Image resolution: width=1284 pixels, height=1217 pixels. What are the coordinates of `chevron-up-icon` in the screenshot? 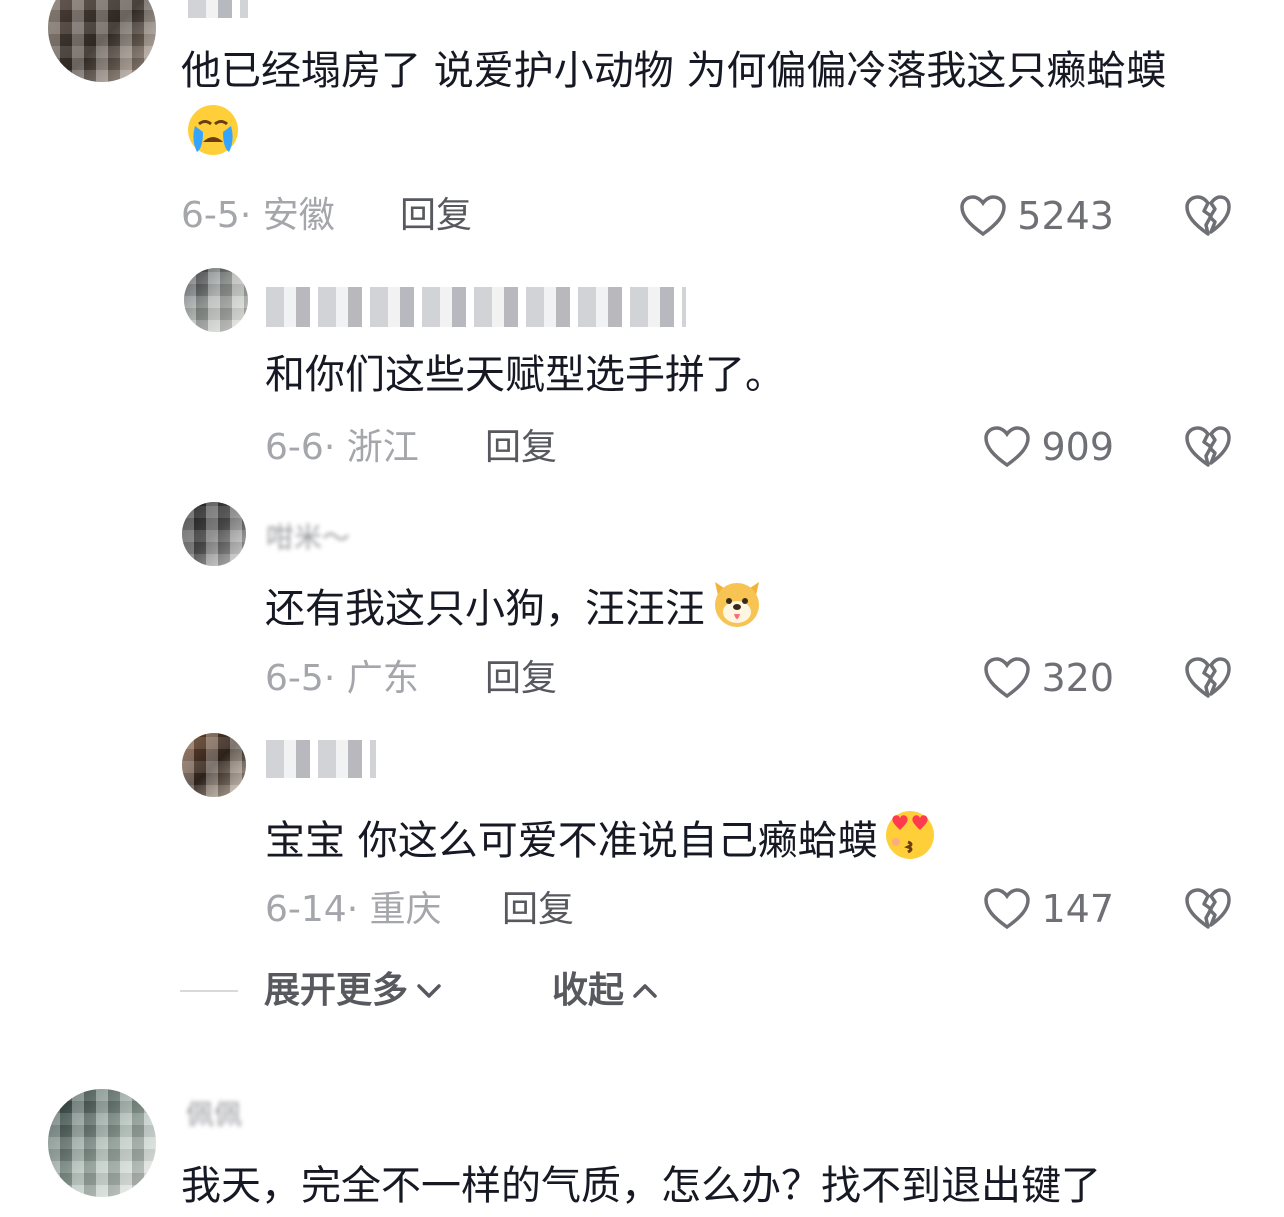 It's located at (645, 991).